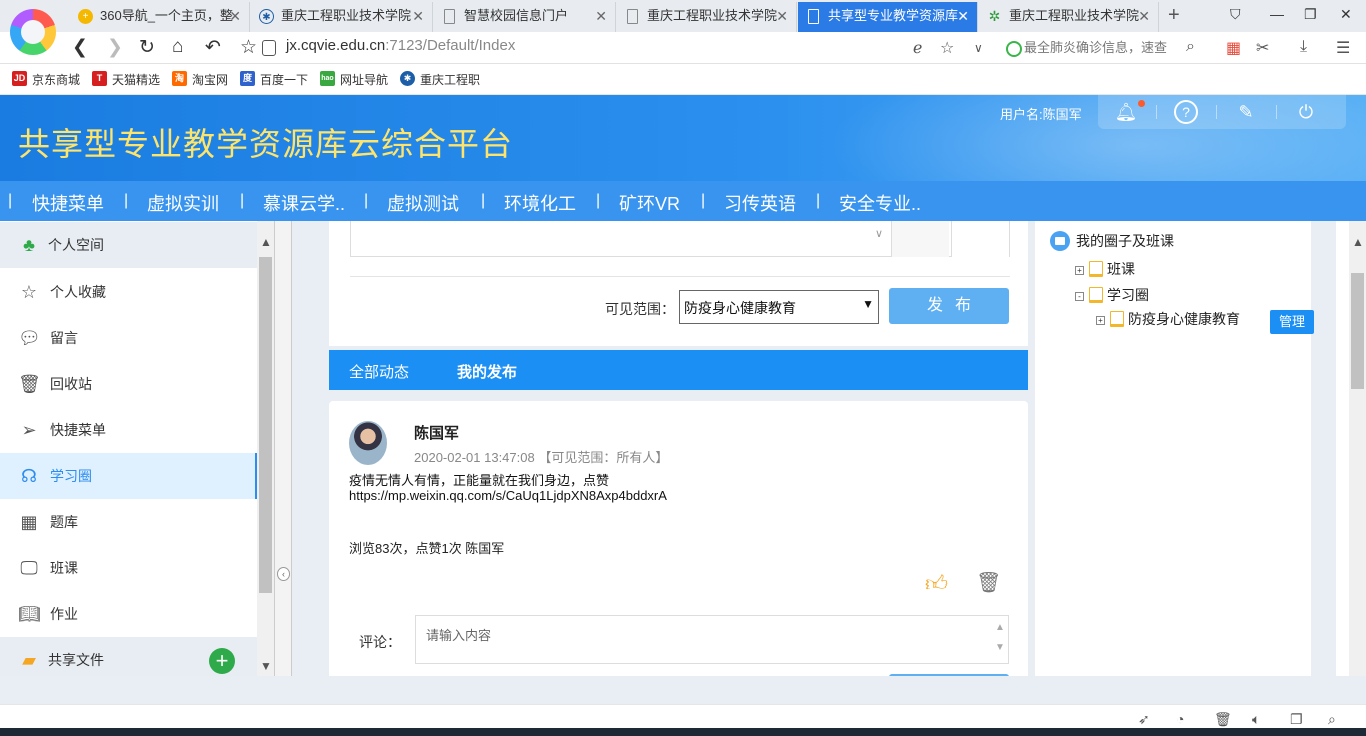  I want to click on star-icon: ☆, so click(248, 47).